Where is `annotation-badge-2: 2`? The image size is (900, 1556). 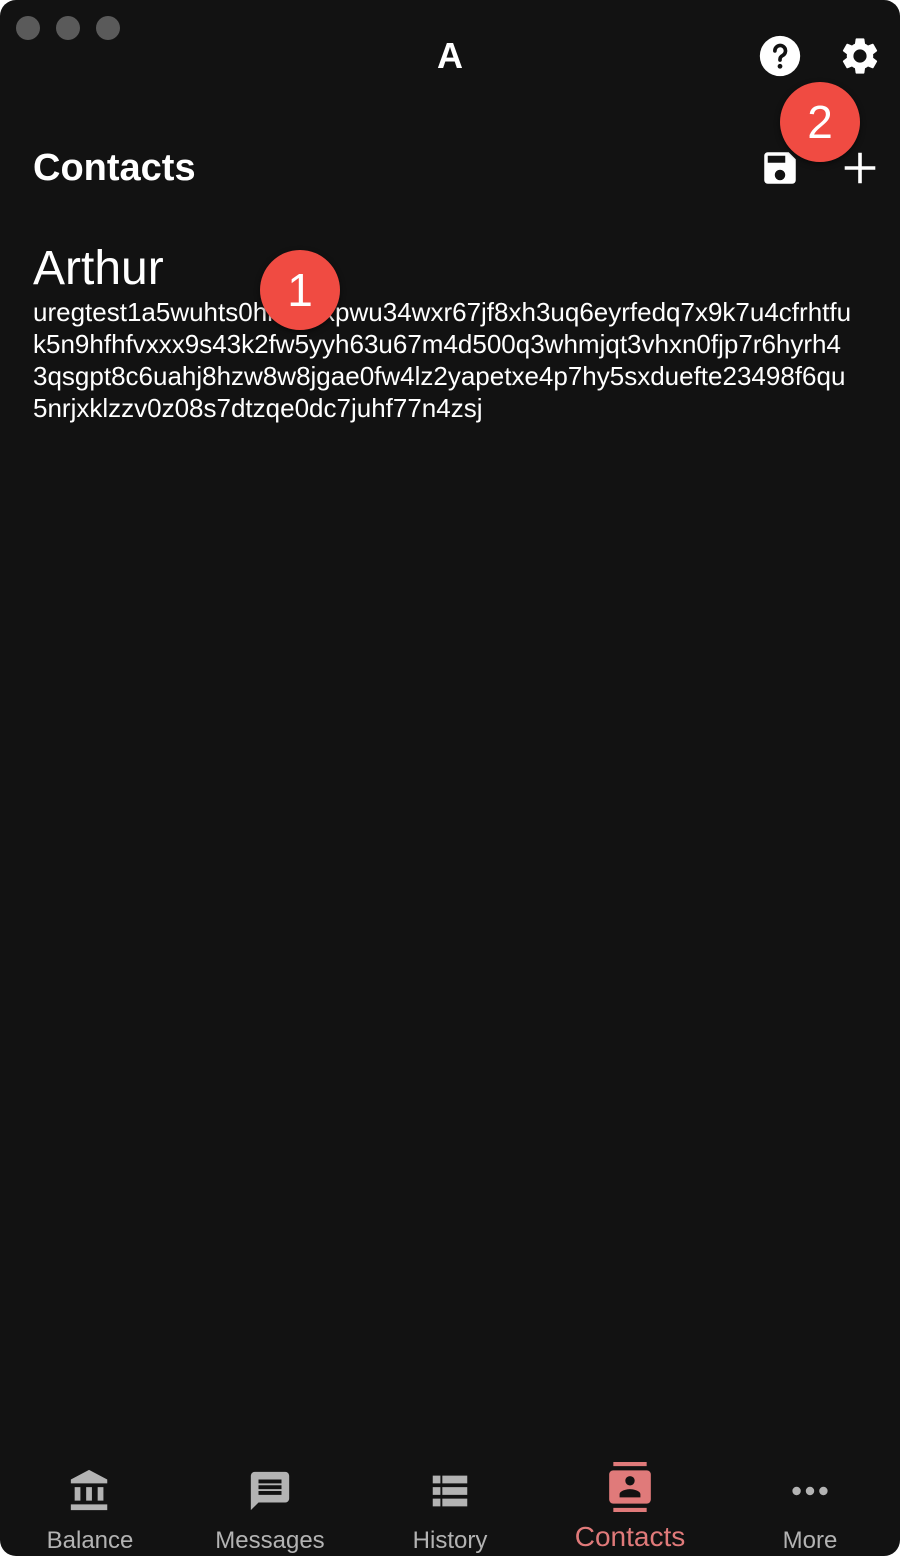 annotation-badge-2: 2 is located at coordinates (820, 122).